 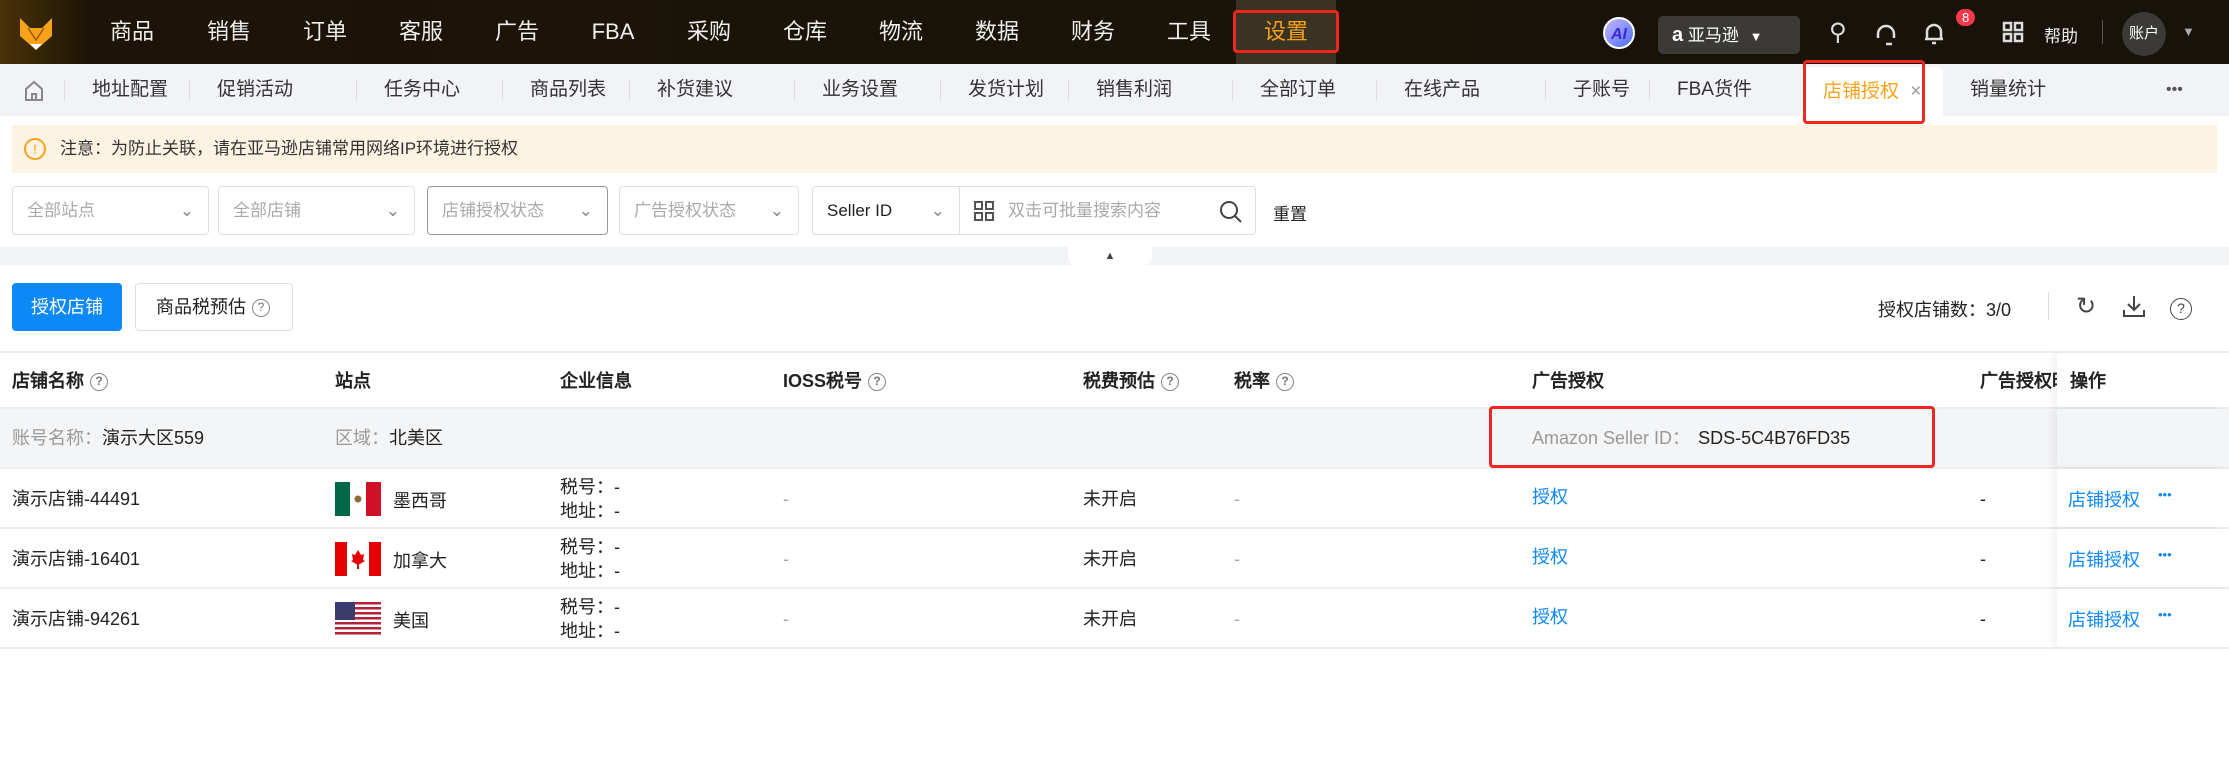 I want to click on header-label: 操作, so click(x=2088, y=381).